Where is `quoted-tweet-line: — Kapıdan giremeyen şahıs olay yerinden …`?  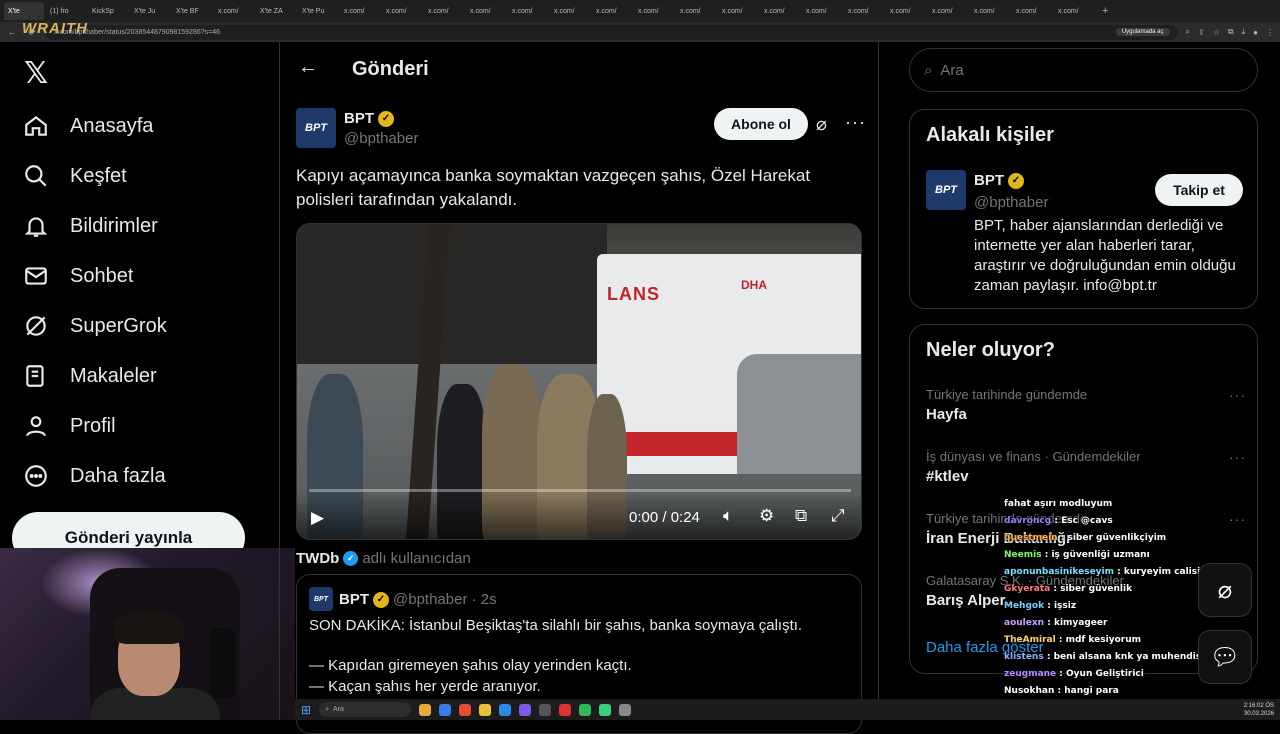
quoted-tweet-line: — Kapıdan giremeyen şahıs olay yerinden … is located at coordinates (470, 665).